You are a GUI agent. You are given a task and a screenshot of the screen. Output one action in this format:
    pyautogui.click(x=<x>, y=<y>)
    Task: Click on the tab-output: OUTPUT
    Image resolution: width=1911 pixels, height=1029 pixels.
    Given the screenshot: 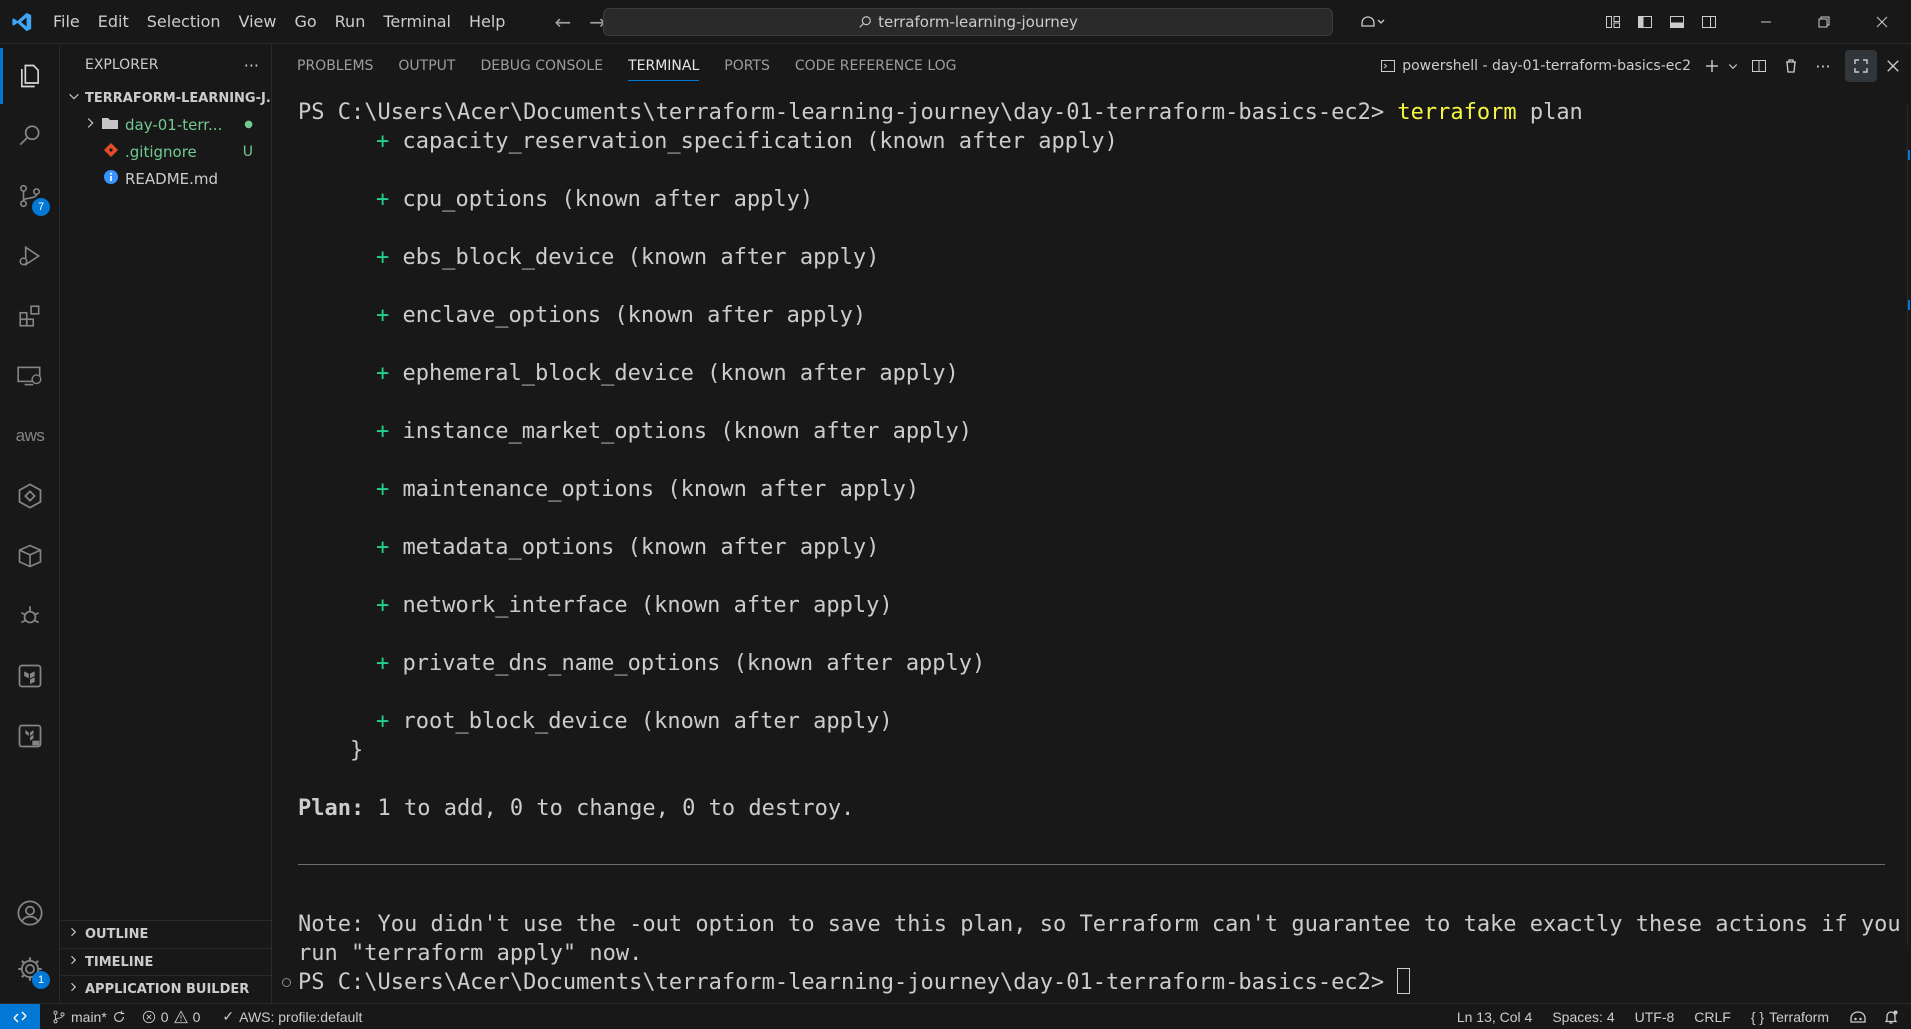 What is the action you would take?
    pyautogui.click(x=426, y=66)
    